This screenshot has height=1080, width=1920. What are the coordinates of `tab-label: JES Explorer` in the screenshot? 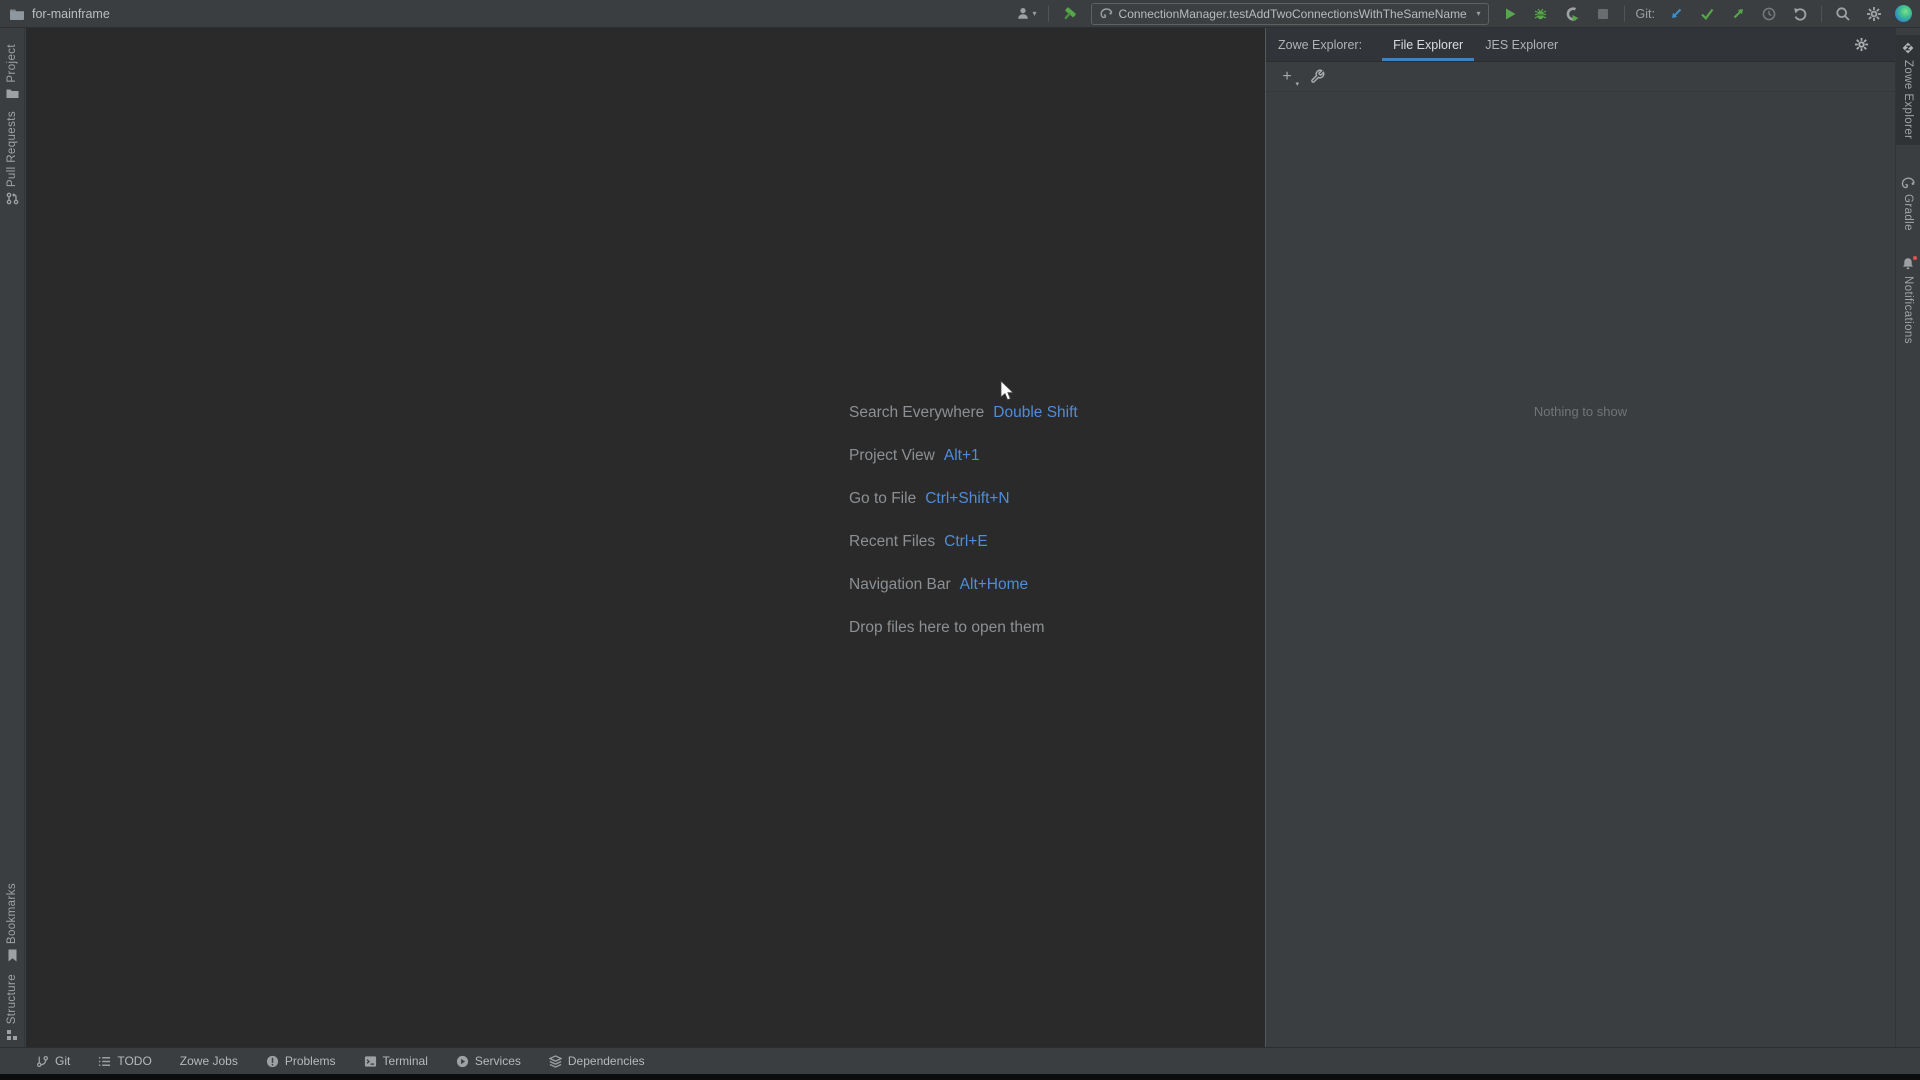 It's located at (1522, 44).